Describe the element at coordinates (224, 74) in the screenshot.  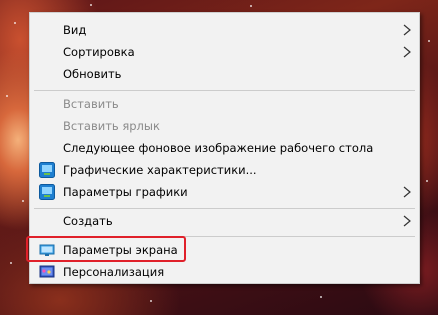
I see `menu-item-refresh: Обновить` at that location.